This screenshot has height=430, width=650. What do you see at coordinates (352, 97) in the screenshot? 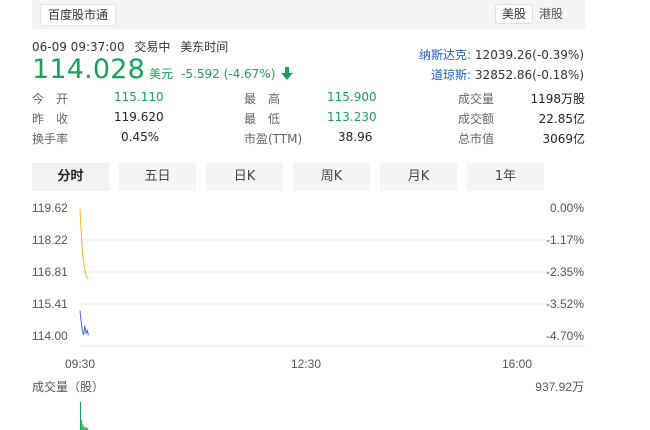
I see `stat-high-value: 115.900` at bounding box center [352, 97].